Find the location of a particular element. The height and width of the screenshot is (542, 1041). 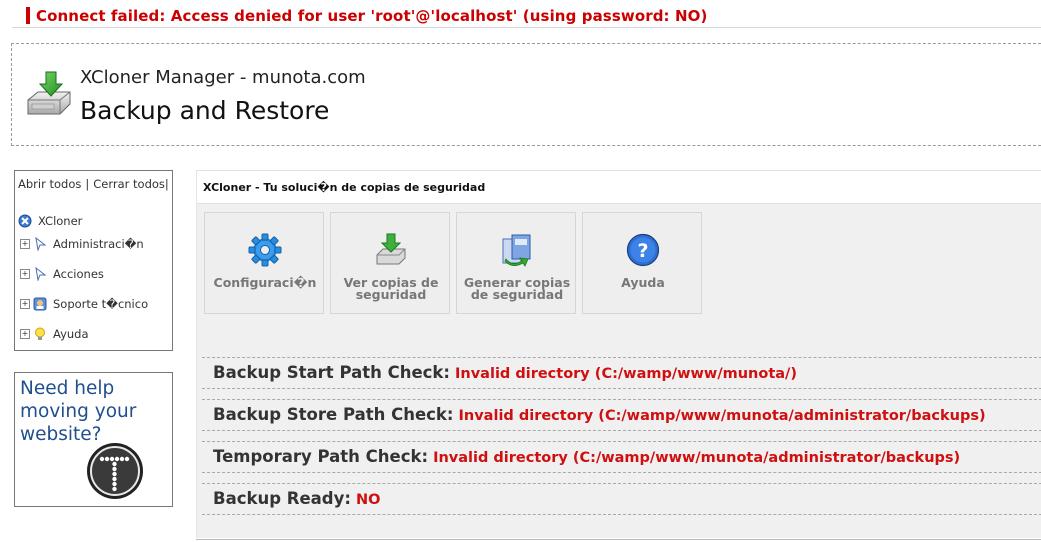

help-text: Need help moving your website? is located at coordinates (78, 411).